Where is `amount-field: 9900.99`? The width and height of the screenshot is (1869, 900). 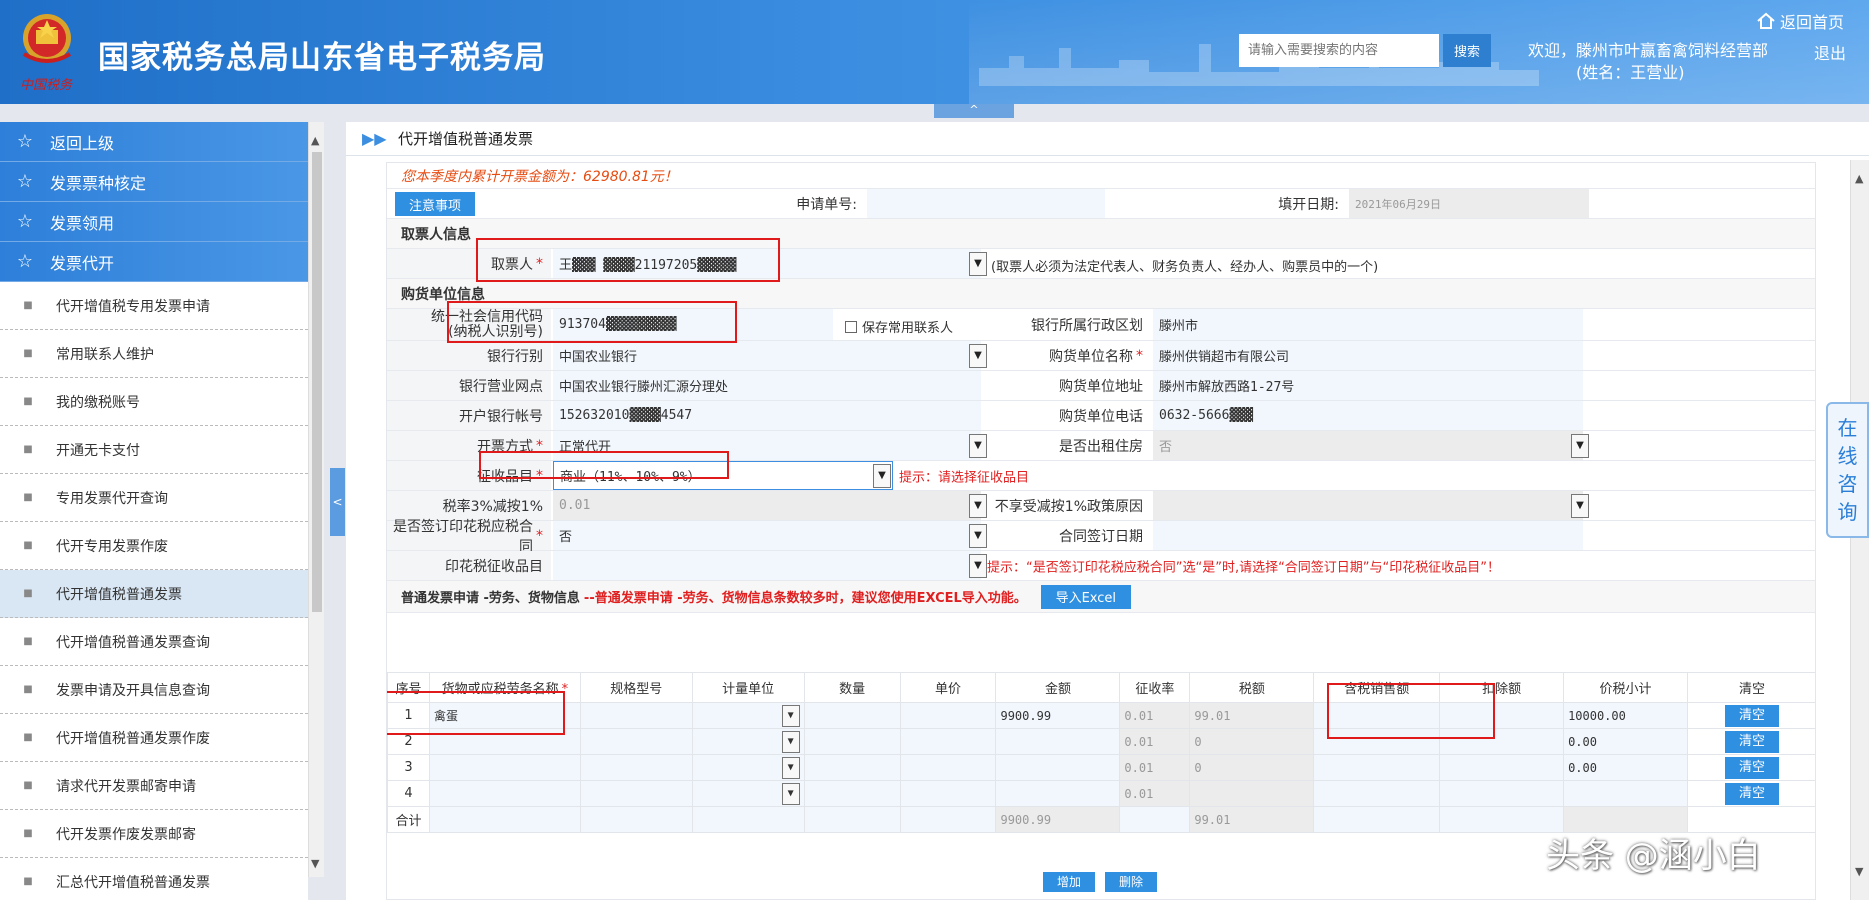
amount-field: 9900.99 is located at coordinates (1058, 715).